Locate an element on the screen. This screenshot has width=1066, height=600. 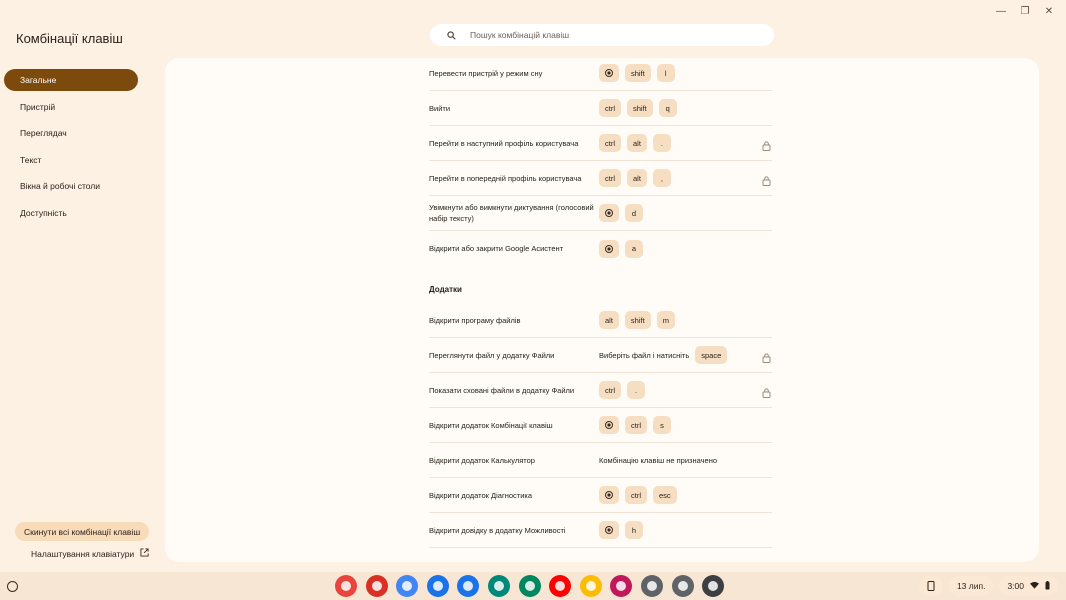
external-link-icon is located at coordinates (144, 553).